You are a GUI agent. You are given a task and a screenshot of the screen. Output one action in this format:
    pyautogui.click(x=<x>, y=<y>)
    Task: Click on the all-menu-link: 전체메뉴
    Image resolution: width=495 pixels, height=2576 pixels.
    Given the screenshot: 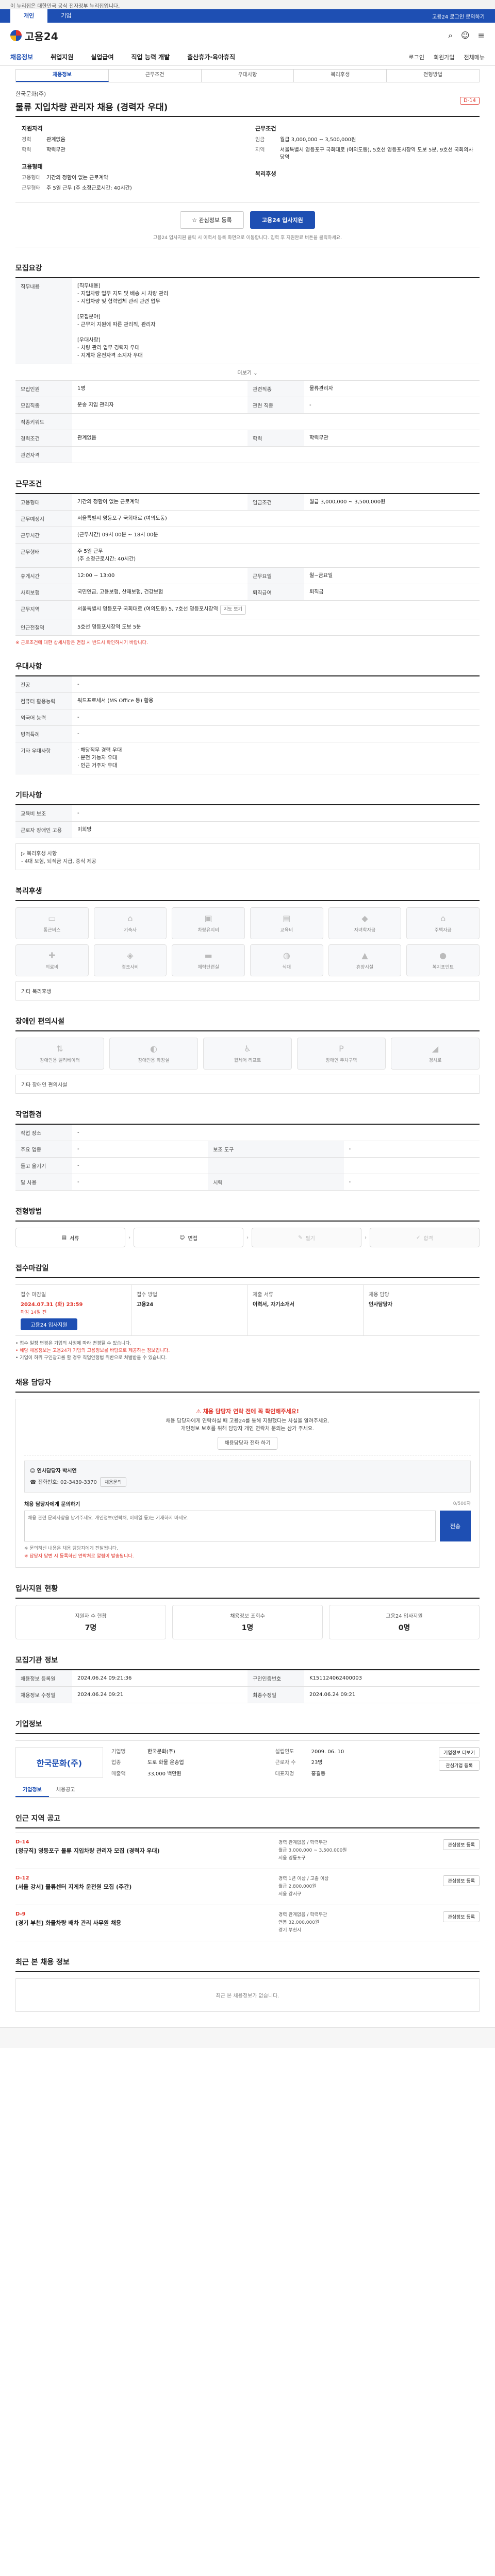 What is the action you would take?
    pyautogui.click(x=474, y=57)
    